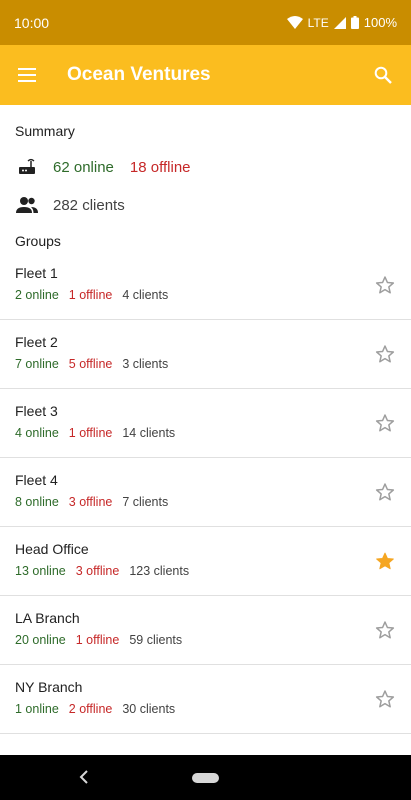 This screenshot has width=411, height=800. What do you see at coordinates (32, 22) in the screenshot?
I see `status-time: 10:00` at bounding box center [32, 22].